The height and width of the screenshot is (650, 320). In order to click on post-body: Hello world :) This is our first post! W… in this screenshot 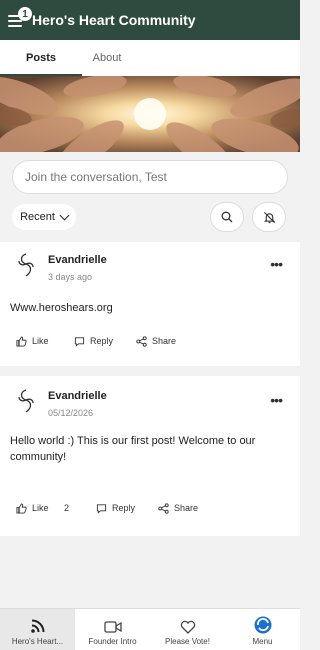, I will do `click(133, 449)`.